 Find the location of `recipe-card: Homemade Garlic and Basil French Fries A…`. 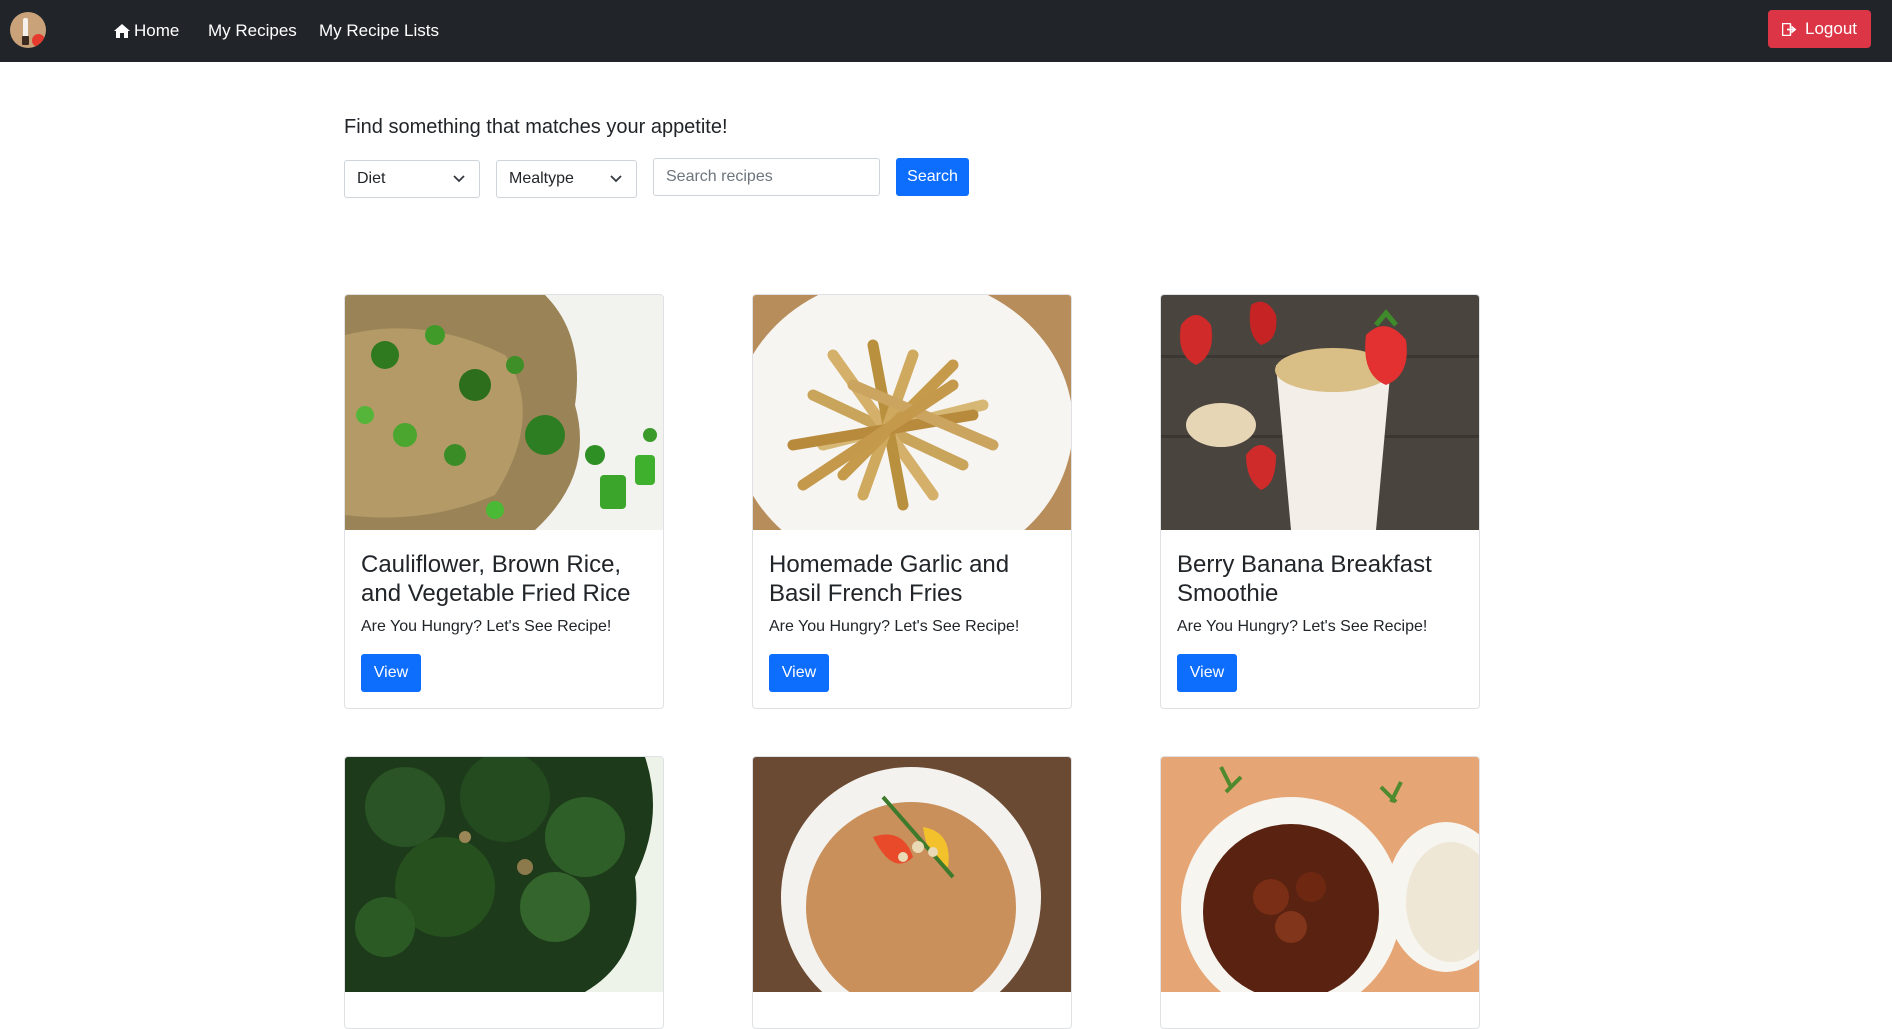

recipe-card: Homemade Garlic and Basil French Fries A… is located at coordinates (912, 501).